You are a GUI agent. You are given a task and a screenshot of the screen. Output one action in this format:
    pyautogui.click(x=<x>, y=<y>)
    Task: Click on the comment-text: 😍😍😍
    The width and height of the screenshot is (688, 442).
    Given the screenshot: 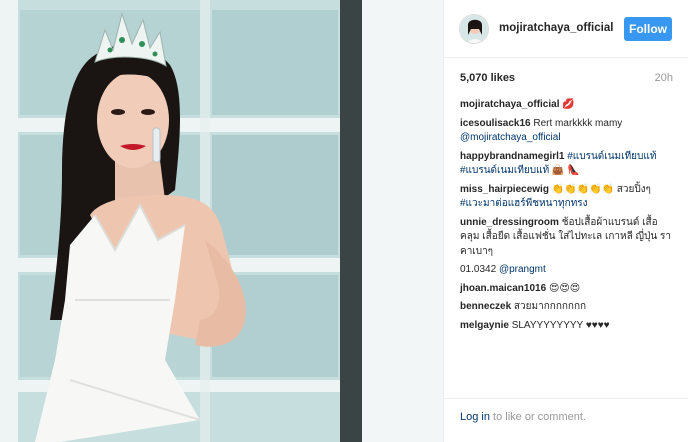 What is the action you would take?
    pyautogui.click(x=564, y=288)
    